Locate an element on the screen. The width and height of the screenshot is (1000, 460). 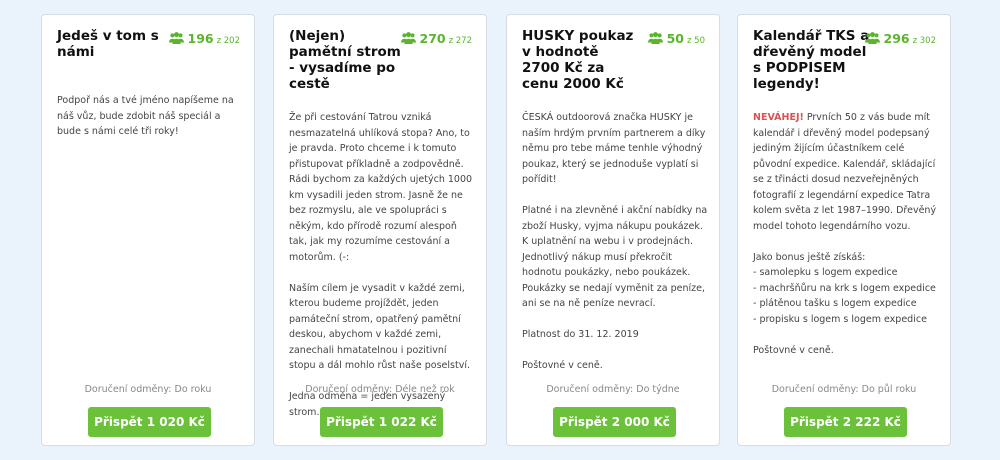
contribute-button: Přispět 1 022 Kč is located at coordinates (381, 422).